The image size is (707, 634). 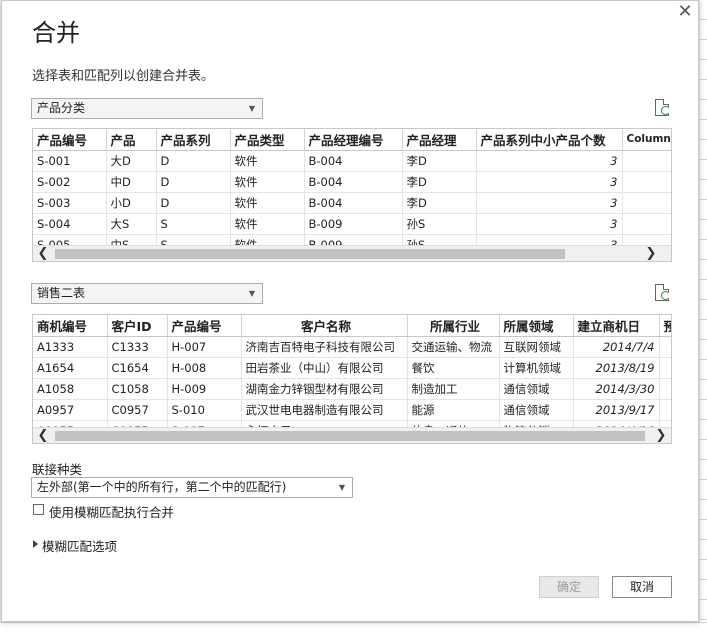 I want to click on ok-button: 确定, so click(x=569, y=587).